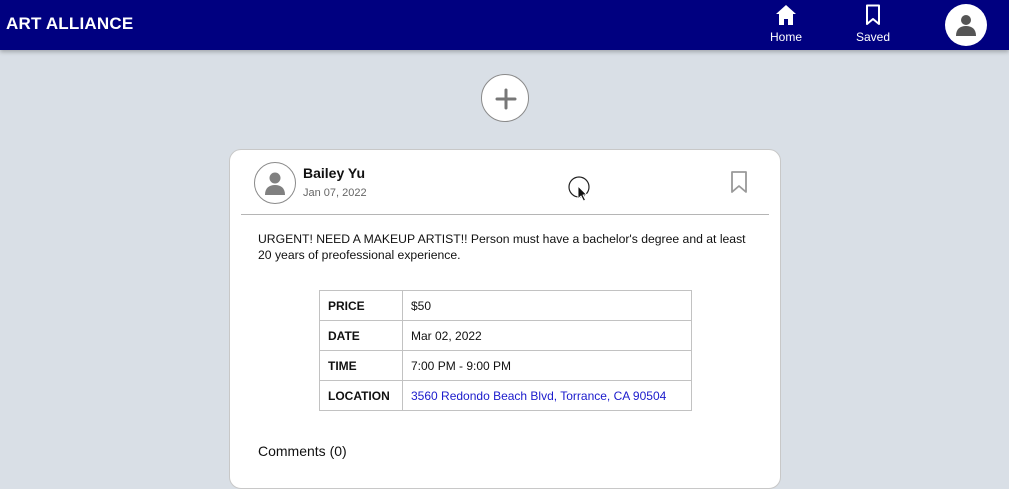 This screenshot has height=489, width=1009. What do you see at coordinates (504, 25) in the screenshot?
I see `top-navbar: ART ALLIANCE Home Saved` at bounding box center [504, 25].